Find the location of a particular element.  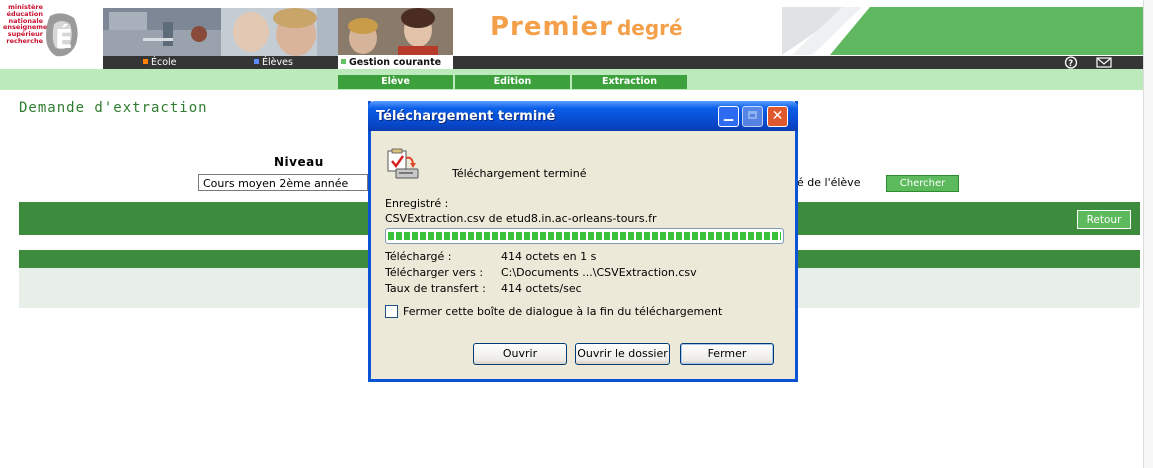

close-window-button: ✕ is located at coordinates (777, 116).